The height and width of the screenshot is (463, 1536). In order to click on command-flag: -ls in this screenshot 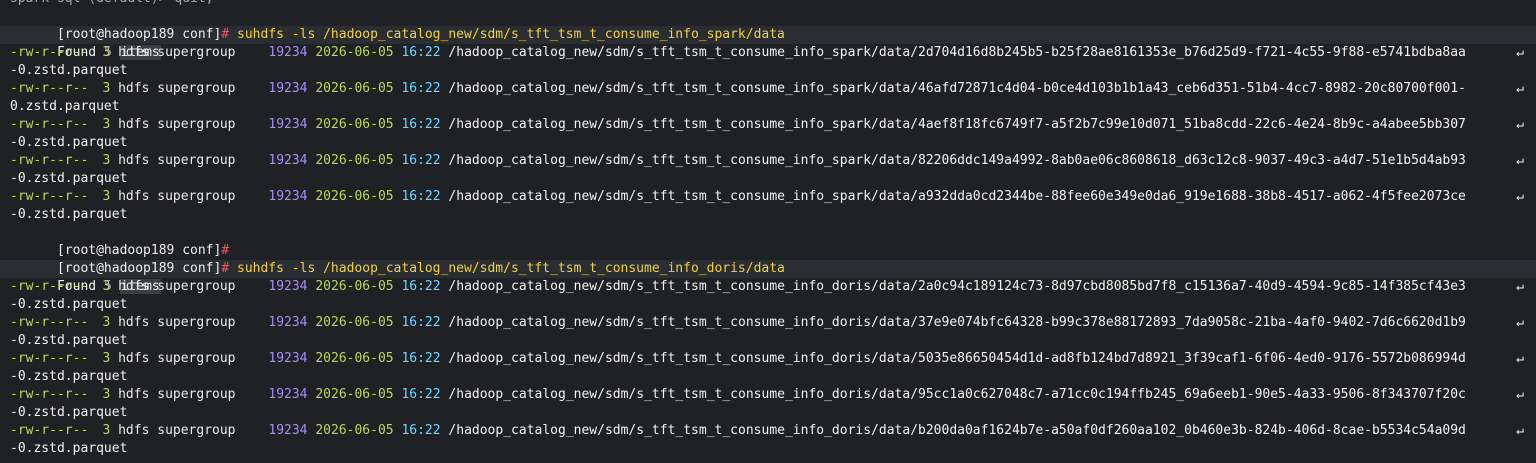, I will do `click(303, 268)`.